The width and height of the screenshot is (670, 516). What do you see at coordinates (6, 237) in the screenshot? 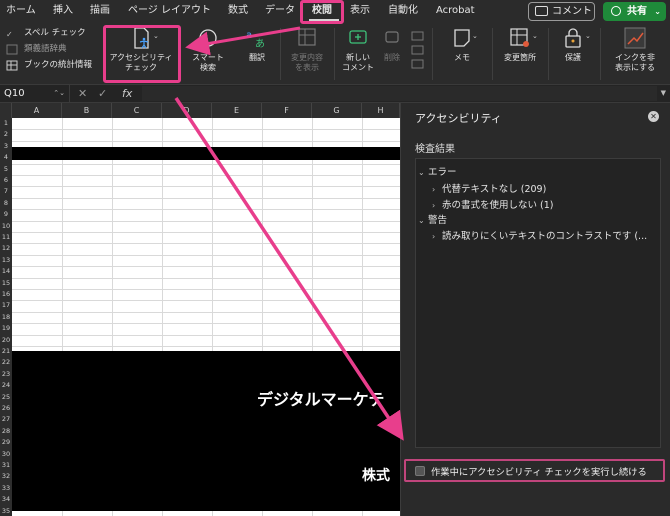
I see `row-header: 11` at bounding box center [6, 237].